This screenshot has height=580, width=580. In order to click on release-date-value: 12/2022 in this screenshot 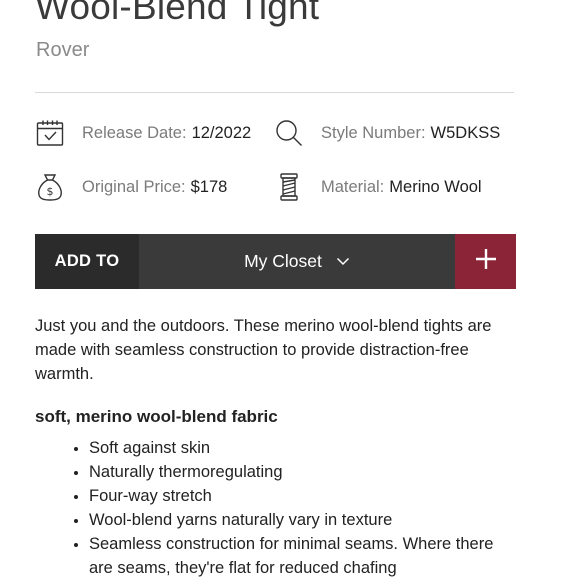, I will do `click(221, 132)`.